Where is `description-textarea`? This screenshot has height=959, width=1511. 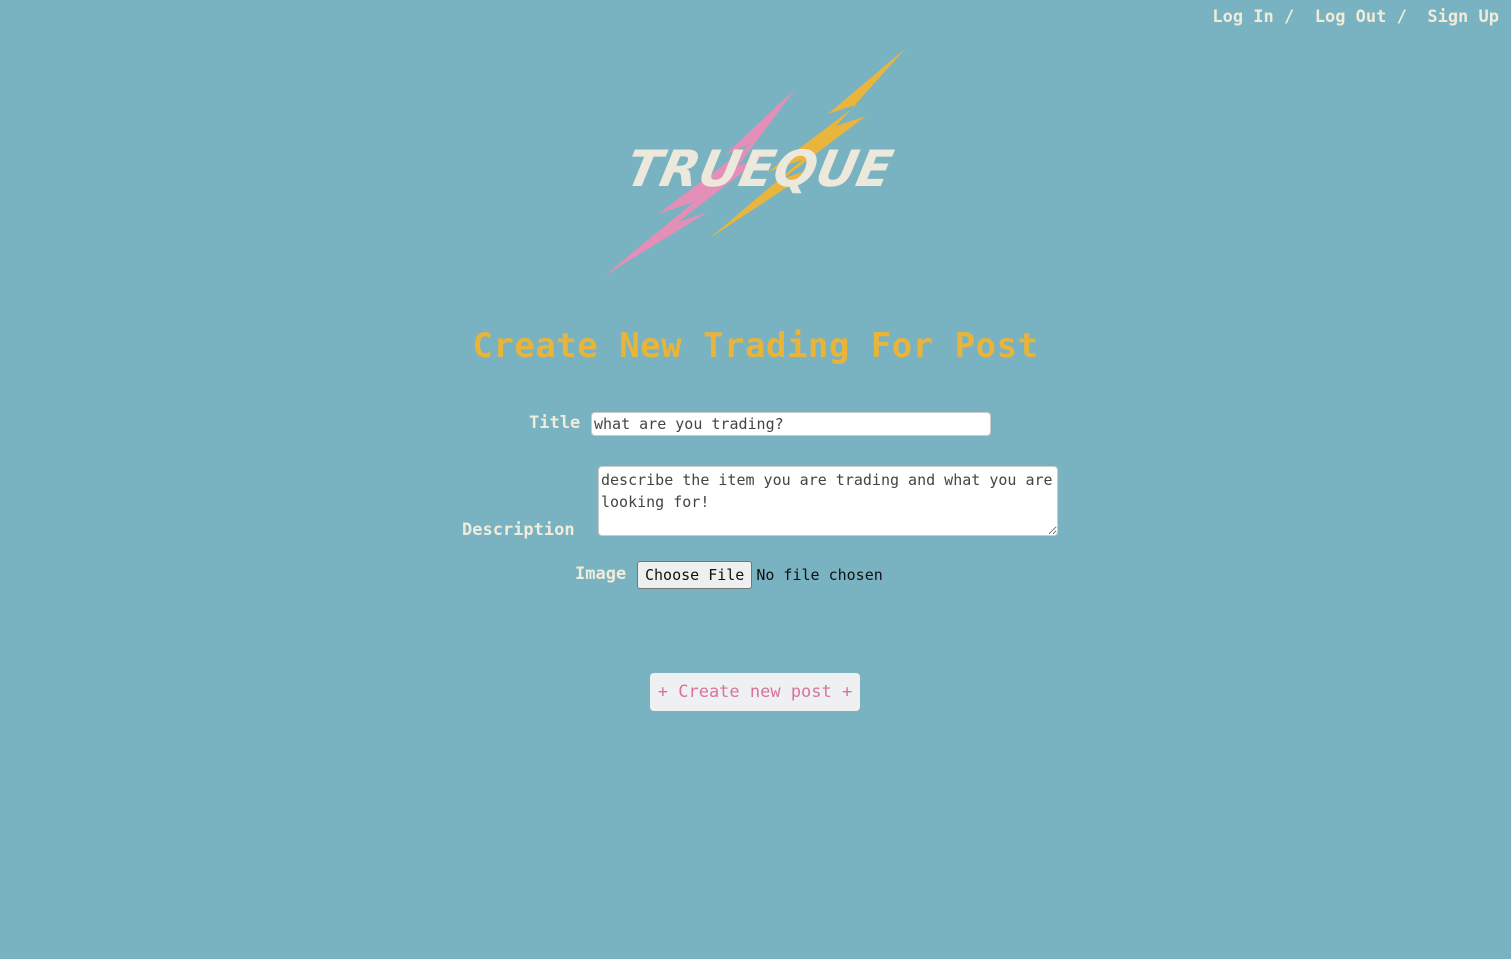 description-textarea is located at coordinates (828, 501).